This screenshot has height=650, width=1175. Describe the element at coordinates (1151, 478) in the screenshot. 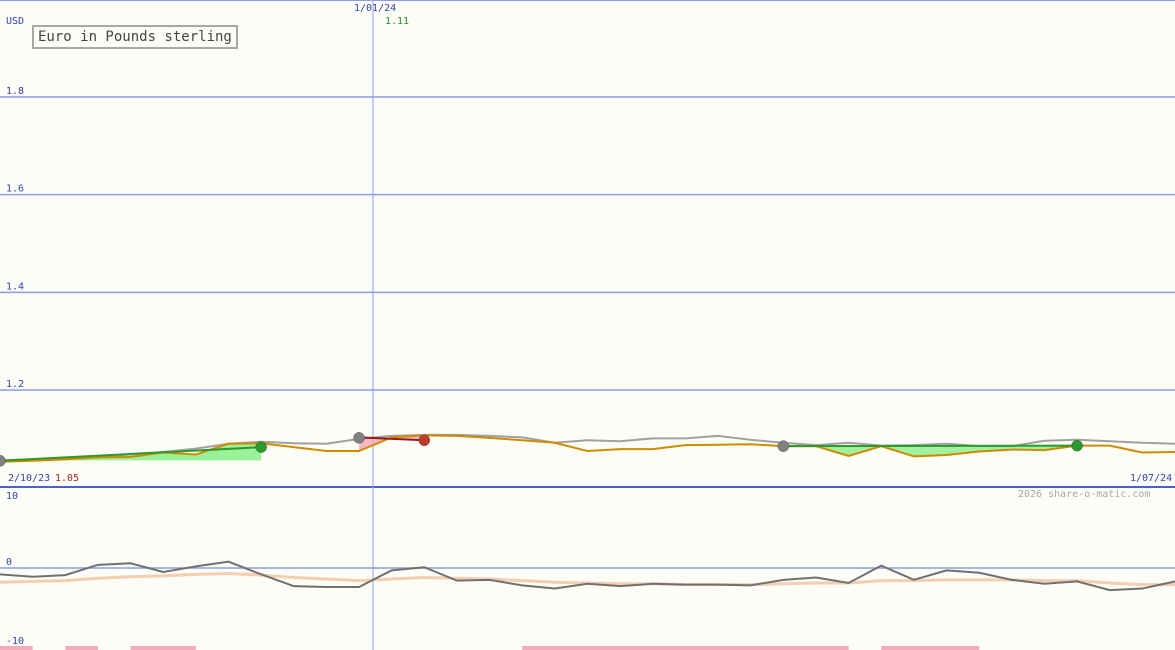

I see `end-date-label: 1/07/24` at that location.